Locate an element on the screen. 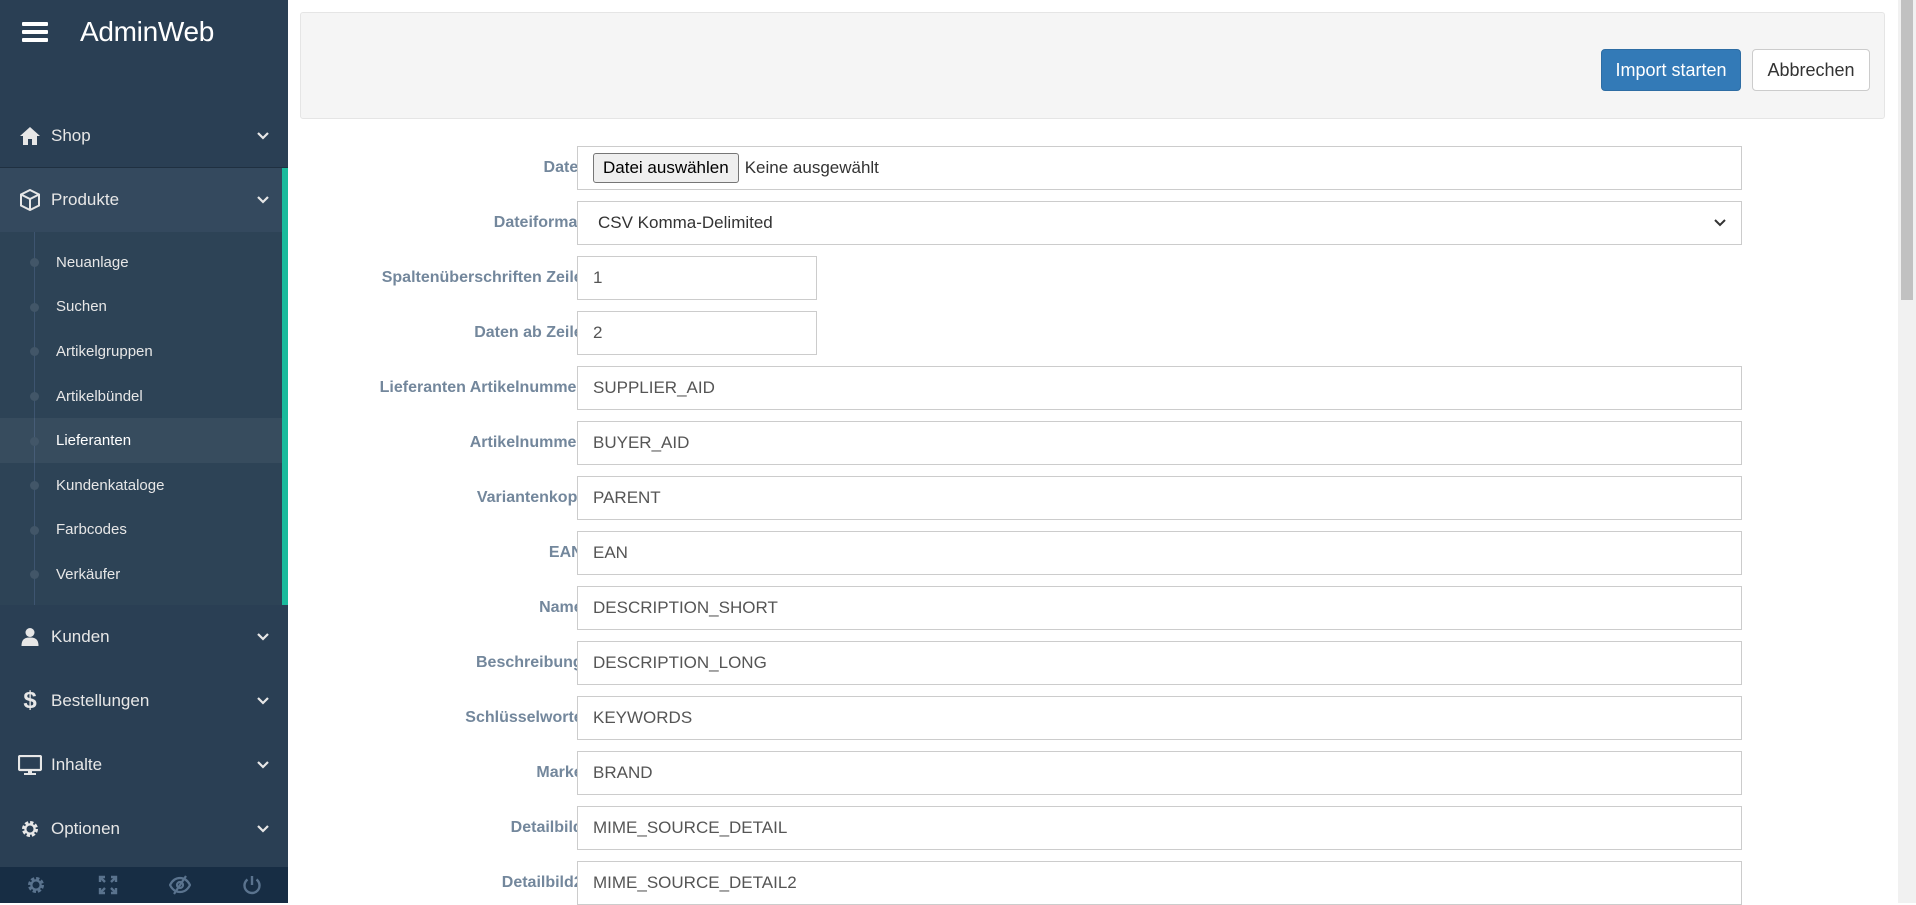 This screenshot has height=905, width=1916. user-icon is located at coordinates (30, 637).